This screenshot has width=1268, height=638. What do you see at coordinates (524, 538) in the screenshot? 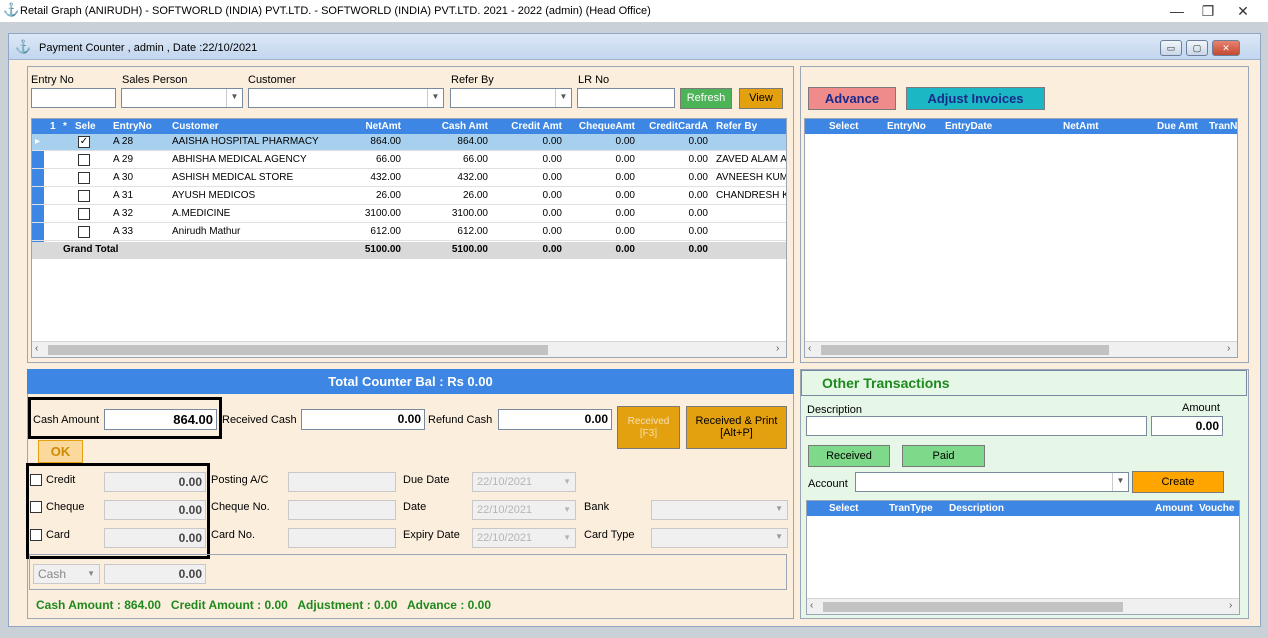
I see `expiry-date-picker: 22/10/2021 ▼` at bounding box center [524, 538].